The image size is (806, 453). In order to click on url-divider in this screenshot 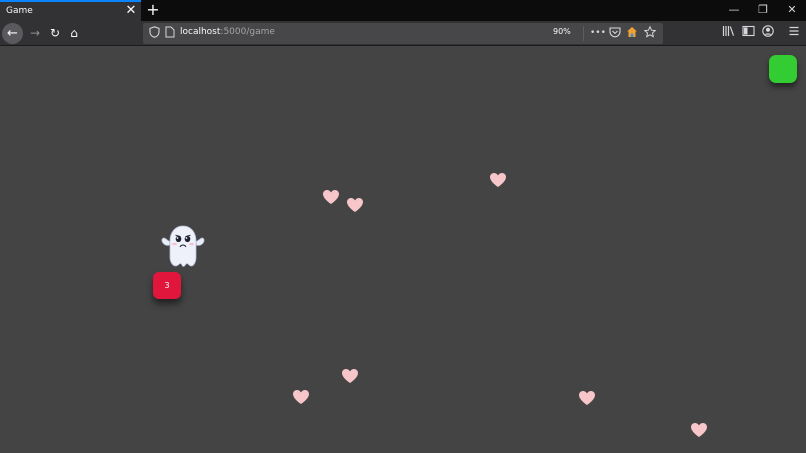, I will do `click(583, 33)`.